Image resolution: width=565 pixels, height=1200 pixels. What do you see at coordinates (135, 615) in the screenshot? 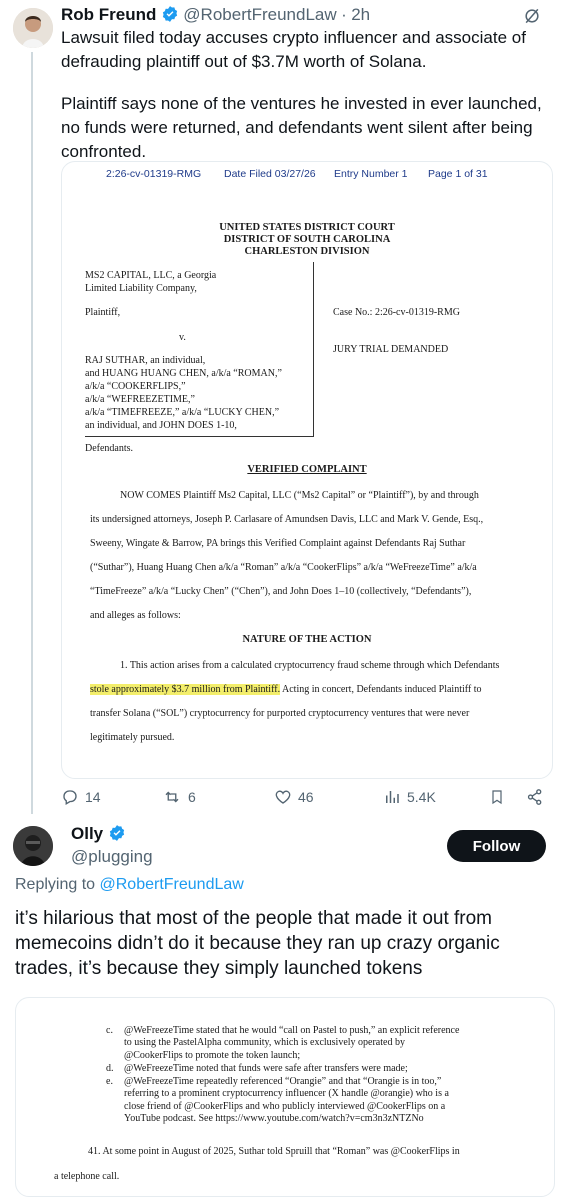
I see `intro-line-6: and alleges as follows:` at bounding box center [135, 615].